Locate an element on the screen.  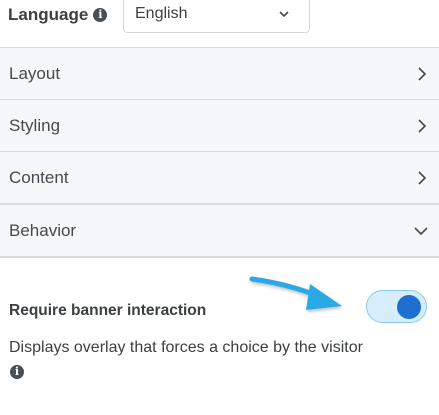
language-row: Language i English is located at coordinates (219, 23).